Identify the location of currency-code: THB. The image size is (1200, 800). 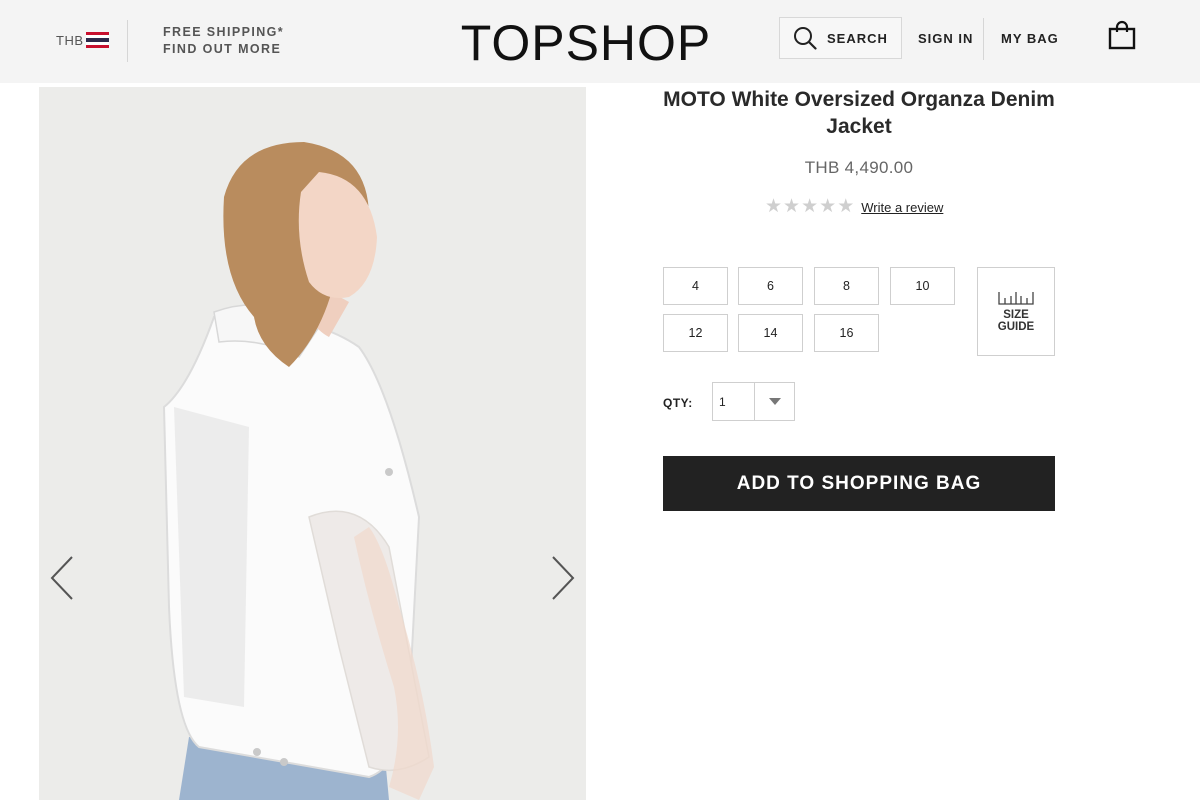
(70, 40).